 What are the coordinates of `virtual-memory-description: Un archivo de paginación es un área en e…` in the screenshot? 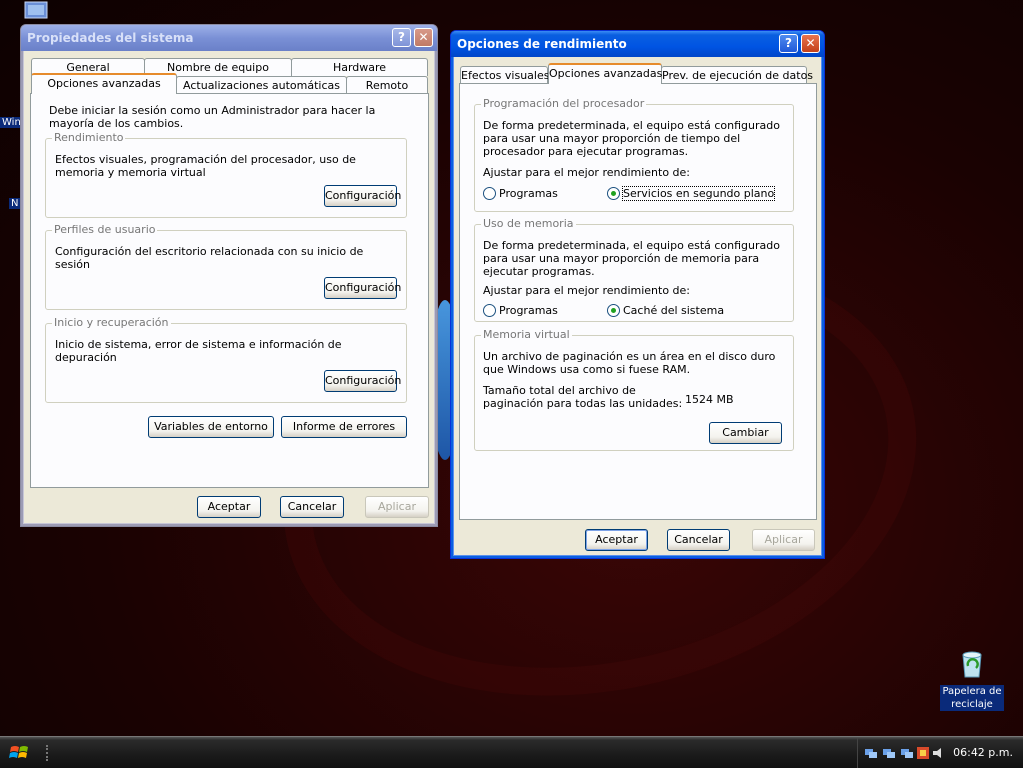 It's located at (629, 363).